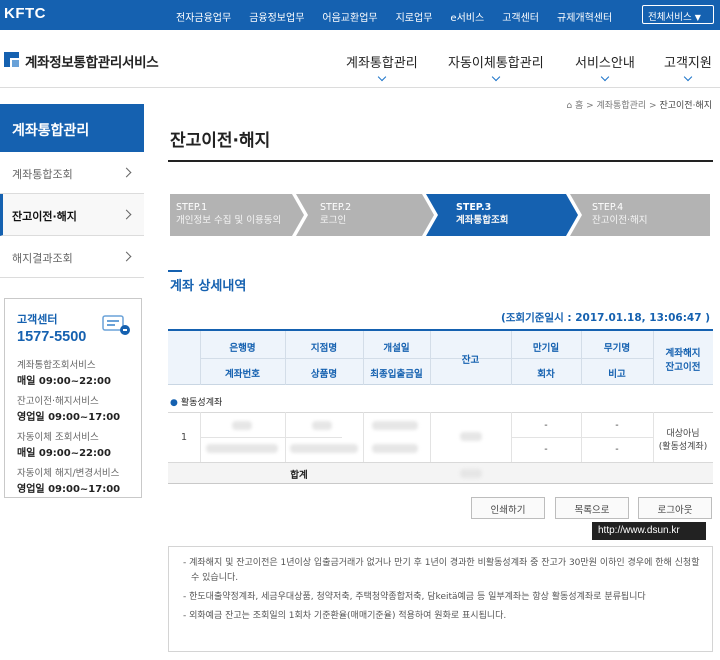 Image resolution: width=720 pixels, height=660 pixels. I want to click on sidebar-item-cancel-result: 해지결과조회, so click(72, 257).